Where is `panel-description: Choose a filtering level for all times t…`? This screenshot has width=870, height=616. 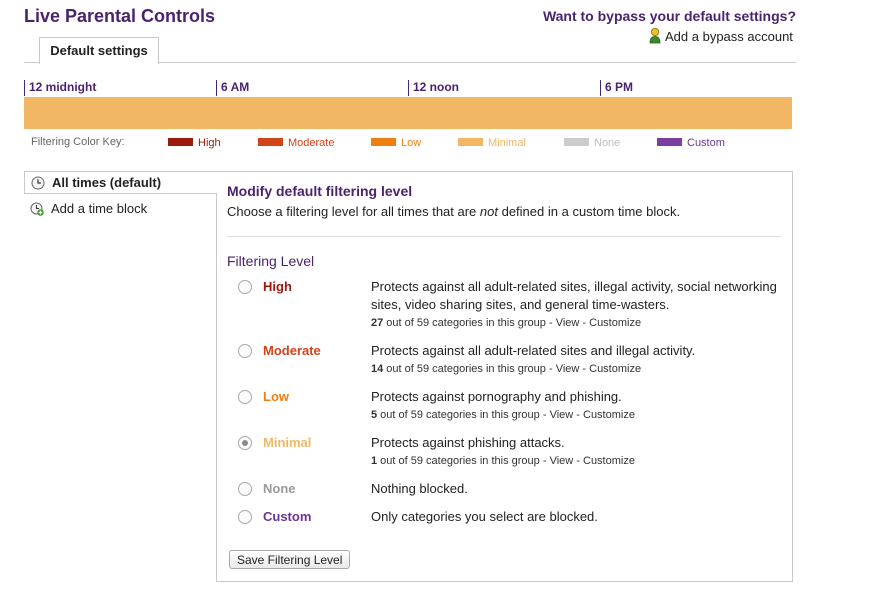
panel-description: Choose a filtering level for all times t… is located at coordinates (453, 211).